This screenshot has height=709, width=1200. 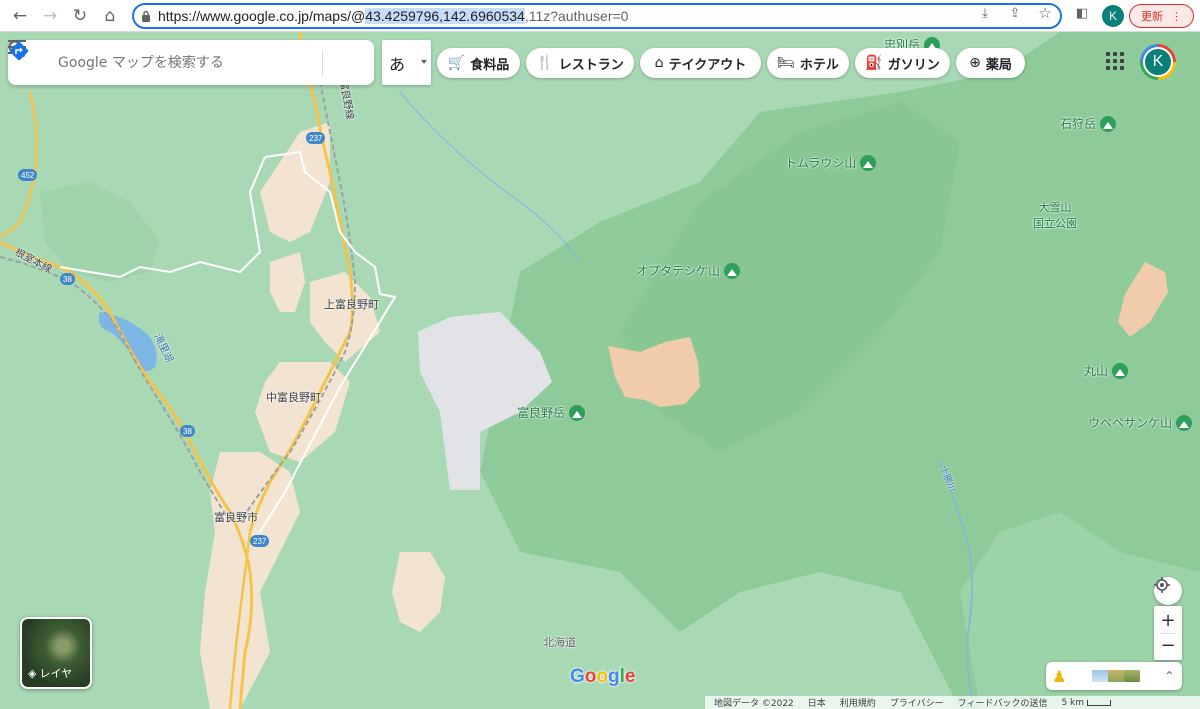 I want to click on google-apps-icon, so click(x=1115, y=61).